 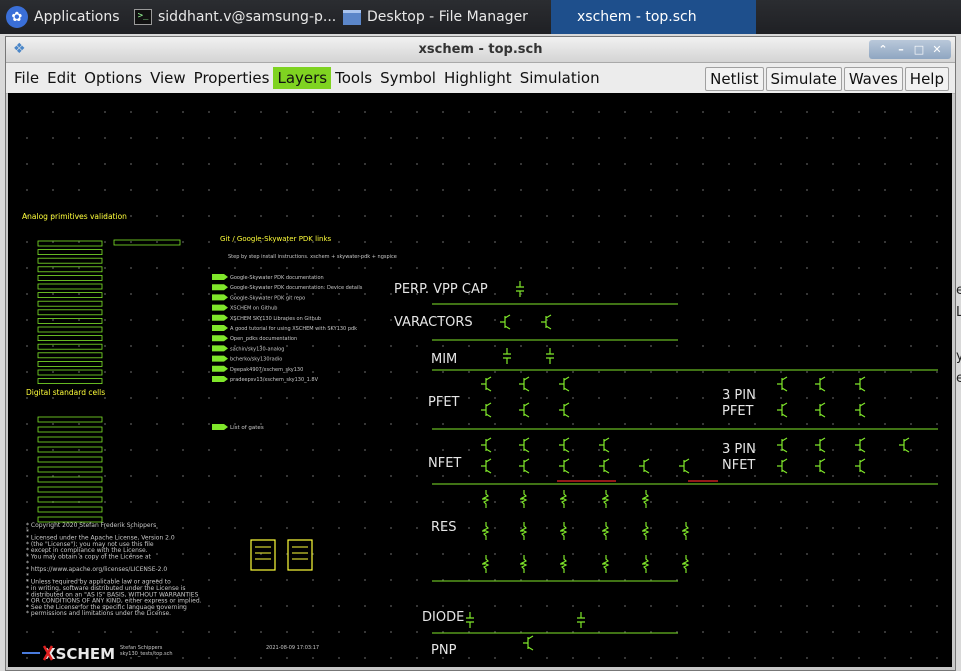 What do you see at coordinates (353, 78) in the screenshot?
I see `menu-tools: Tools` at bounding box center [353, 78].